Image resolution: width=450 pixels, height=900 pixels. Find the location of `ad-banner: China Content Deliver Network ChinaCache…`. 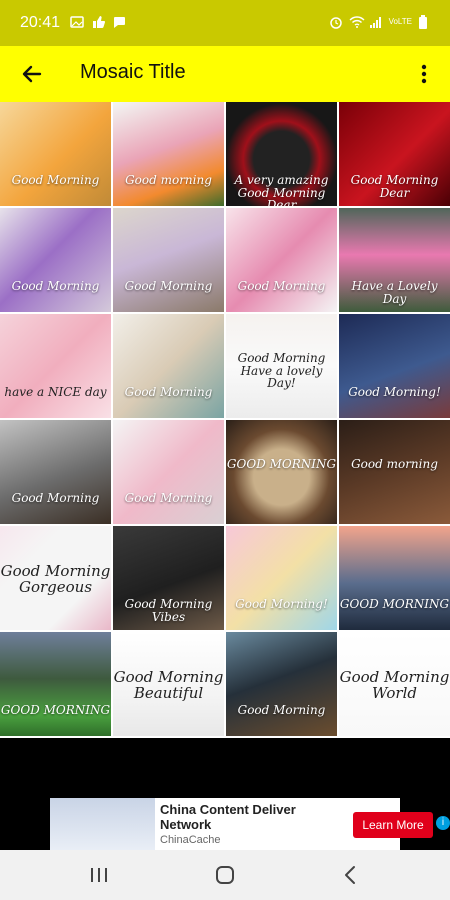

ad-banner: China Content Deliver Network ChinaCache… is located at coordinates (250, 824).